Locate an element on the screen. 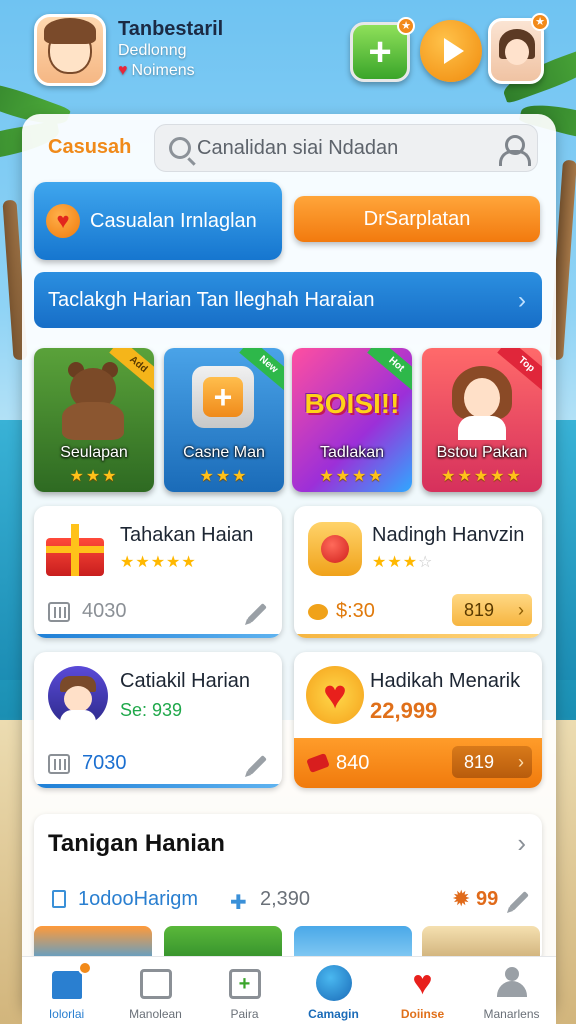  reward-card: ♥ Hadikah Menarik 22,999 840 819 › is located at coordinates (418, 720).